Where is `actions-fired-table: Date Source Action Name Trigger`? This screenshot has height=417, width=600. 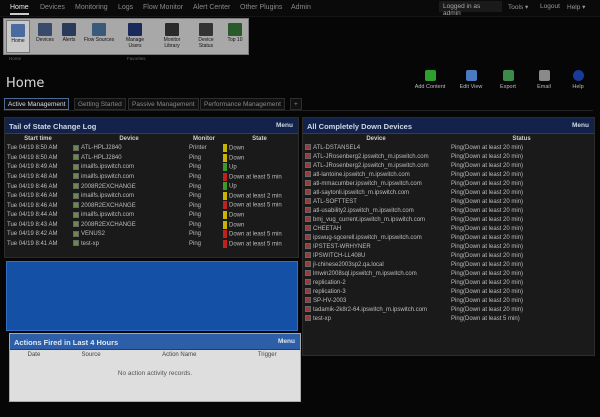
actions-fired-table: Date Source Action Name Trigger is located at coordinates (155, 355).